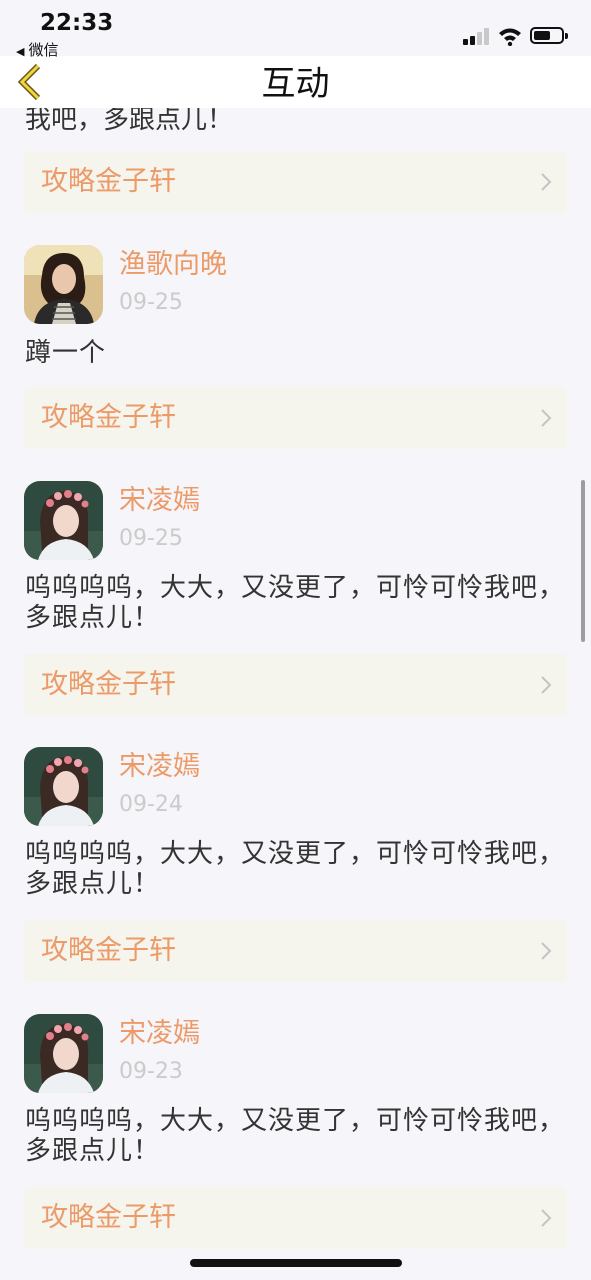 The image size is (591, 1280). Describe the element at coordinates (151, 804) in the screenshot. I see `comment-date: 09-24` at that location.